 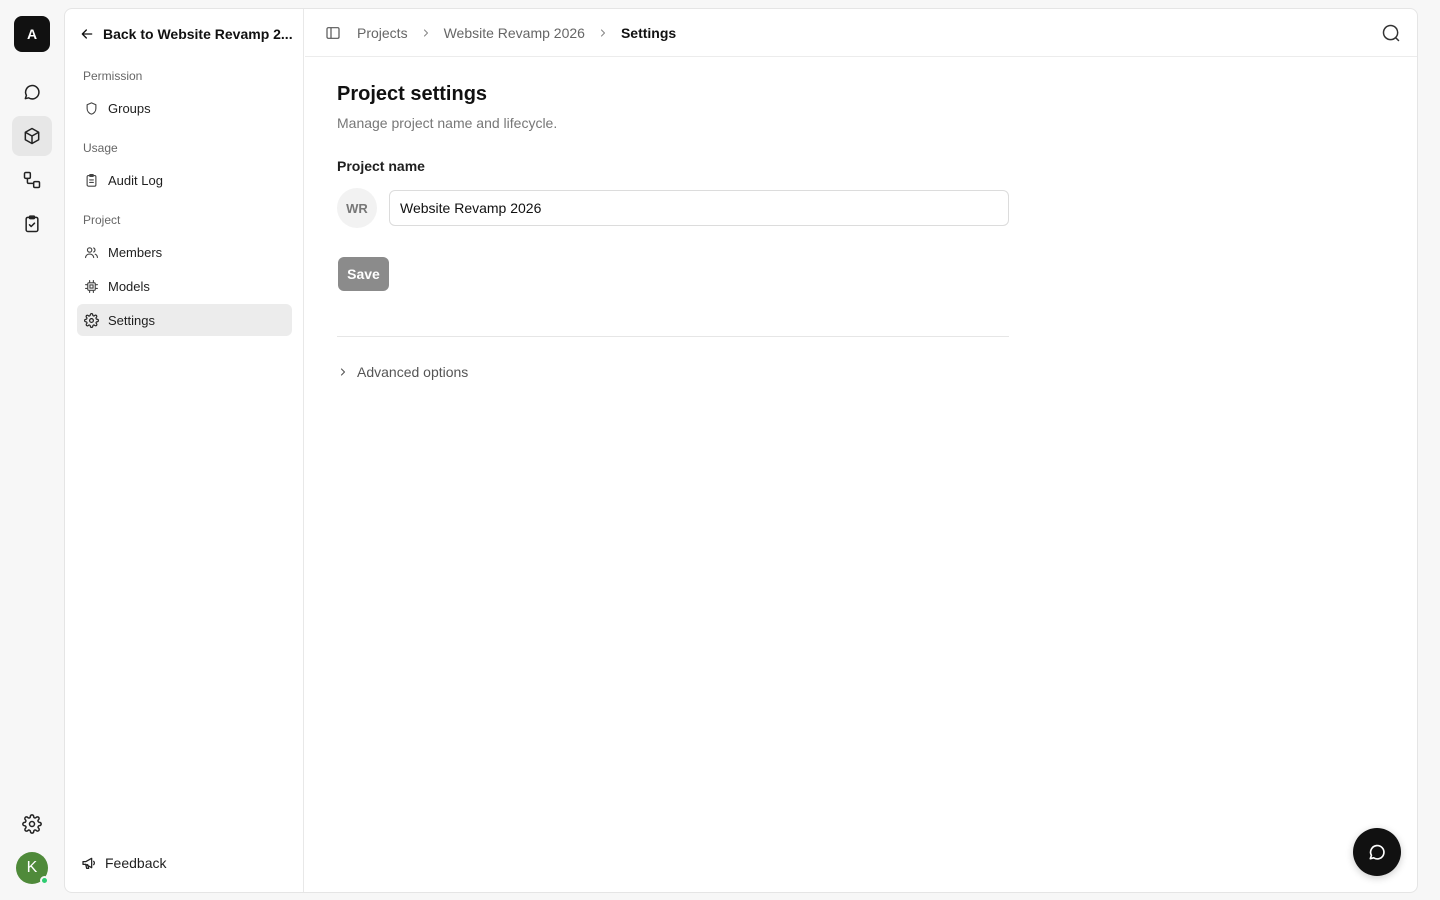 What do you see at coordinates (699, 208) in the screenshot?
I see `project-name-input` at bounding box center [699, 208].